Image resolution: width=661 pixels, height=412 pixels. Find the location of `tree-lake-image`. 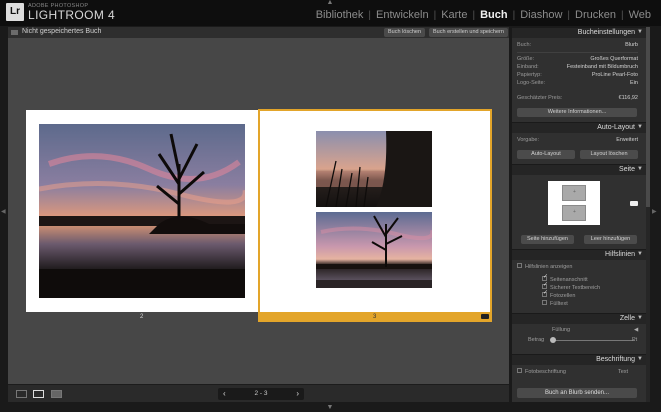

tree-lake-image is located at coordinates (374, 250).